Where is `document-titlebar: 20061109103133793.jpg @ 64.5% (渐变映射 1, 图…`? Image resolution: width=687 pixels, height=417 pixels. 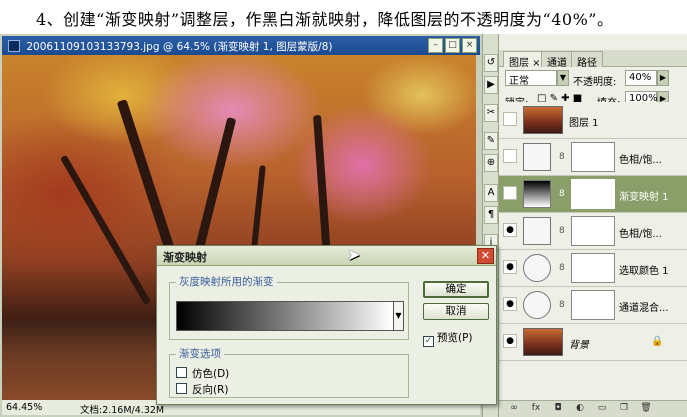 document-titlebar: 20061109103133793.jpg @ 64.5% (渐变映射 1, 图… is located at coordinates (241, 45).